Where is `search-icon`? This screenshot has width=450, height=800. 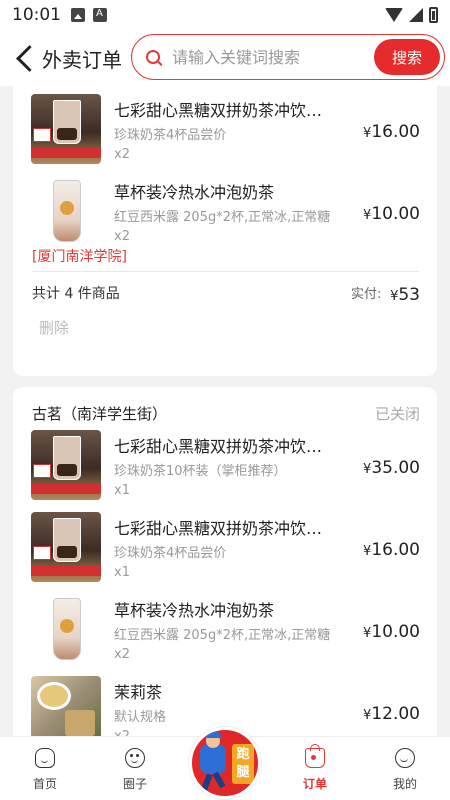 search-icon is located at coordinates (153, 57).